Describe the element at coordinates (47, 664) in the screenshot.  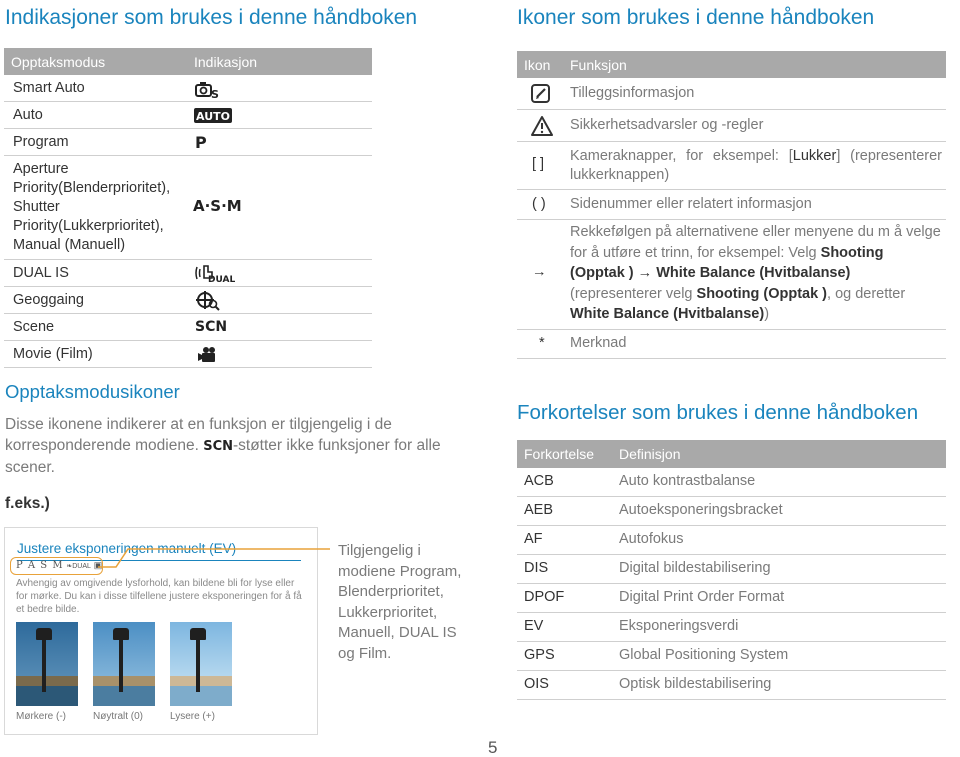
I see `photo-darker` at that location.